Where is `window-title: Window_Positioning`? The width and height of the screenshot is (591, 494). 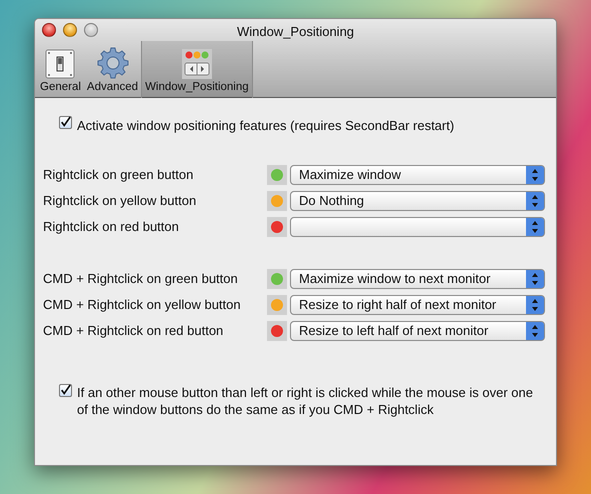
window-title: Window_Positioning is located at coordinates (295, 32).